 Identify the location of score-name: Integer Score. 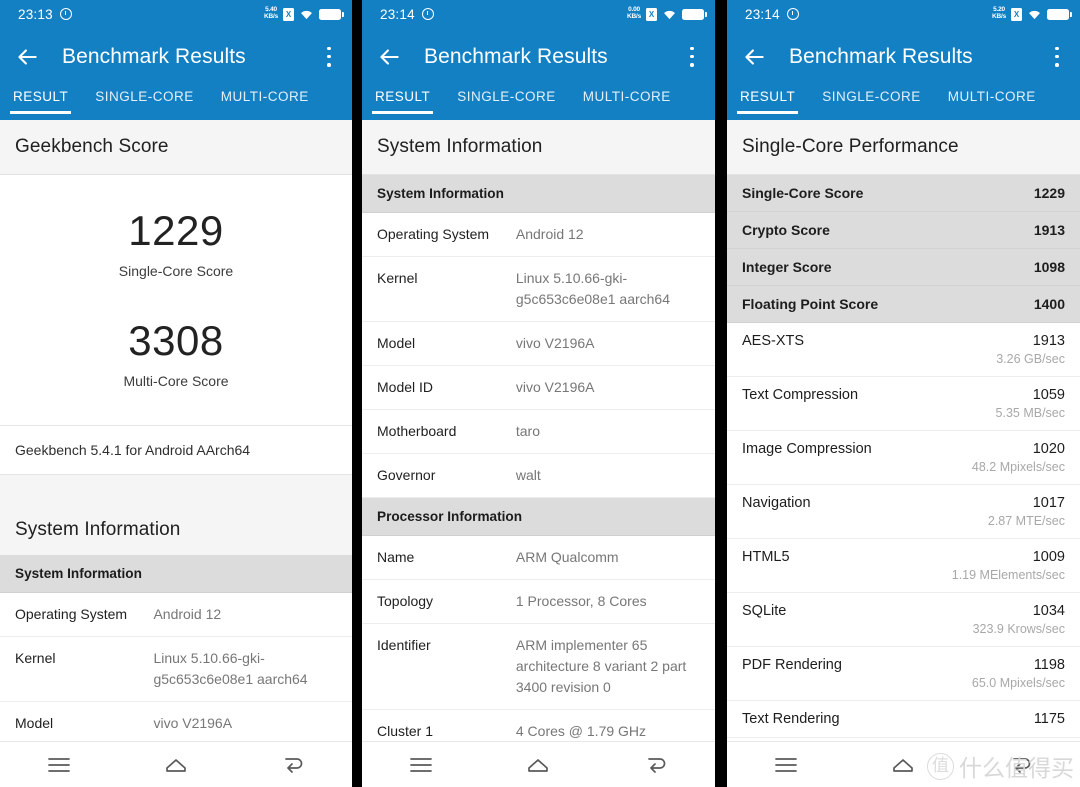
(787, 267).